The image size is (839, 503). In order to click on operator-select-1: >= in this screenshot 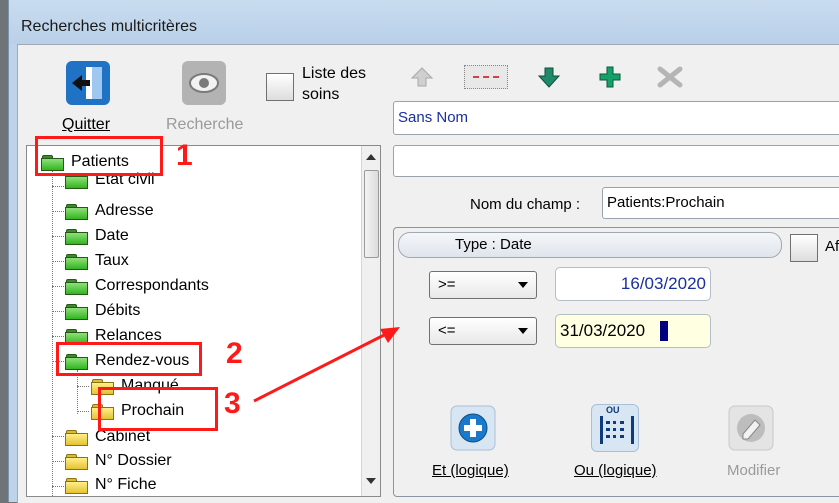, I will do `click(483, 285)`.